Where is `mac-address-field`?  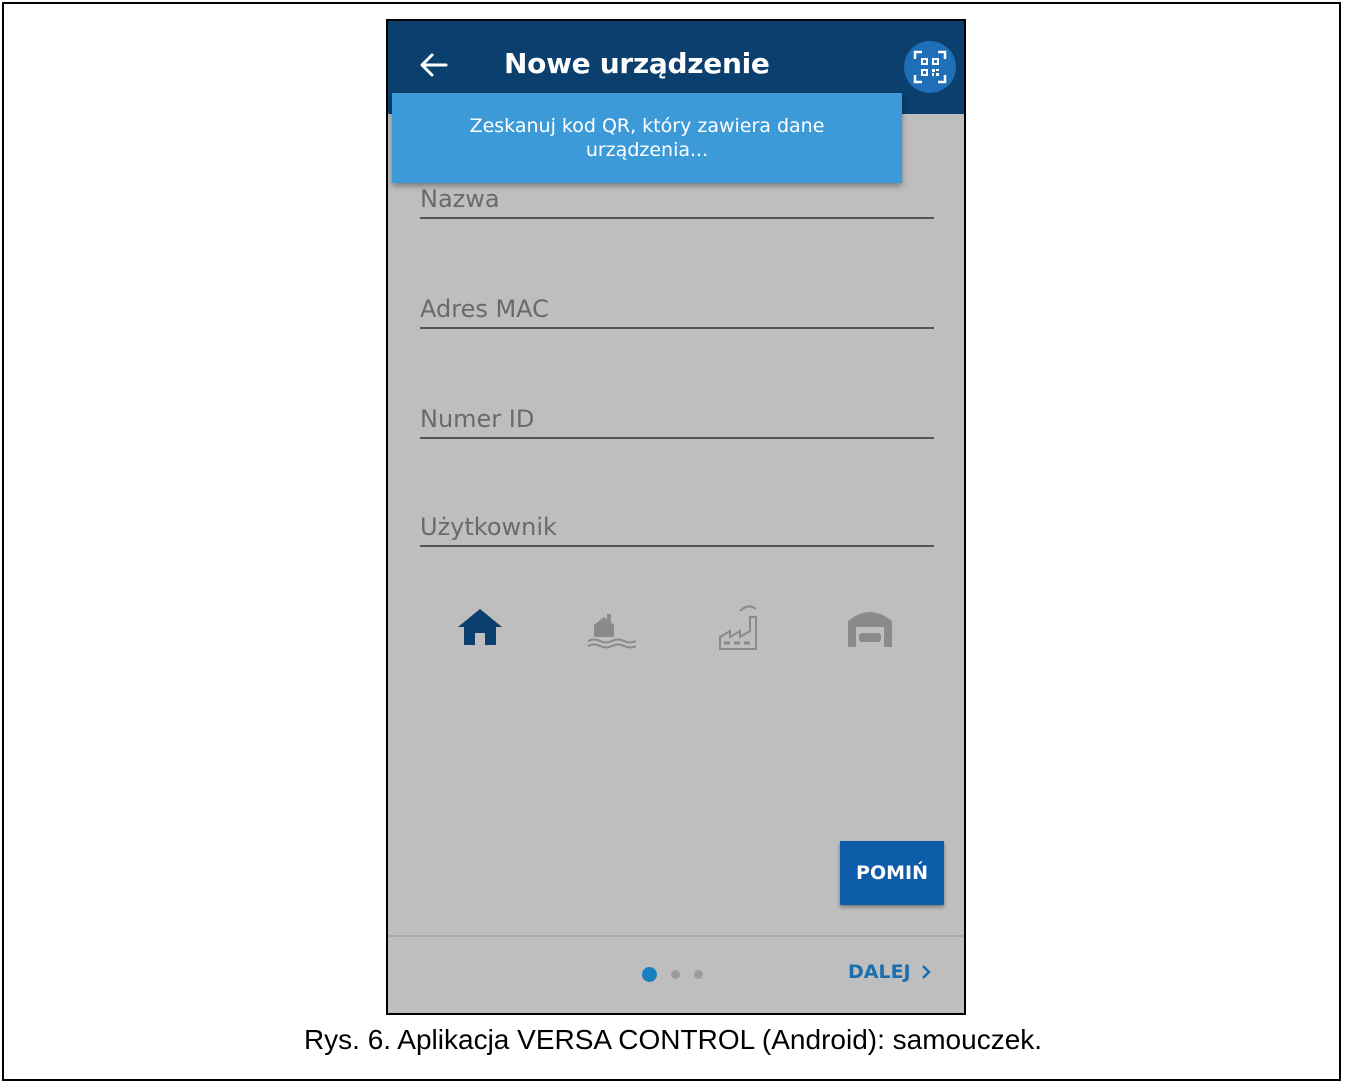
mac-address-field is located at coordinates (677, 304).